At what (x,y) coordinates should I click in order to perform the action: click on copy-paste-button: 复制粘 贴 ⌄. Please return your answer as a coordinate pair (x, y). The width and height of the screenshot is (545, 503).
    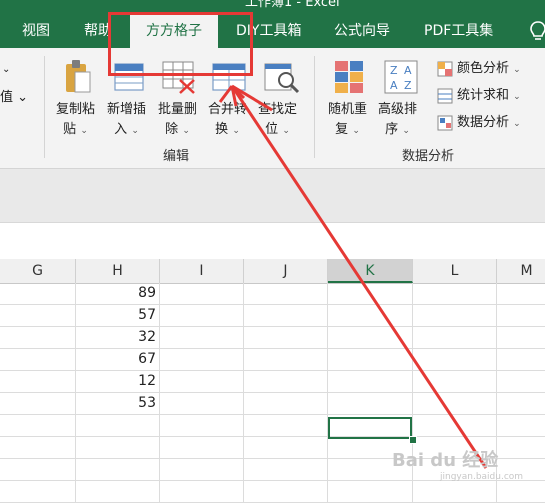
    Looking at the image, I should click on (75, 120).